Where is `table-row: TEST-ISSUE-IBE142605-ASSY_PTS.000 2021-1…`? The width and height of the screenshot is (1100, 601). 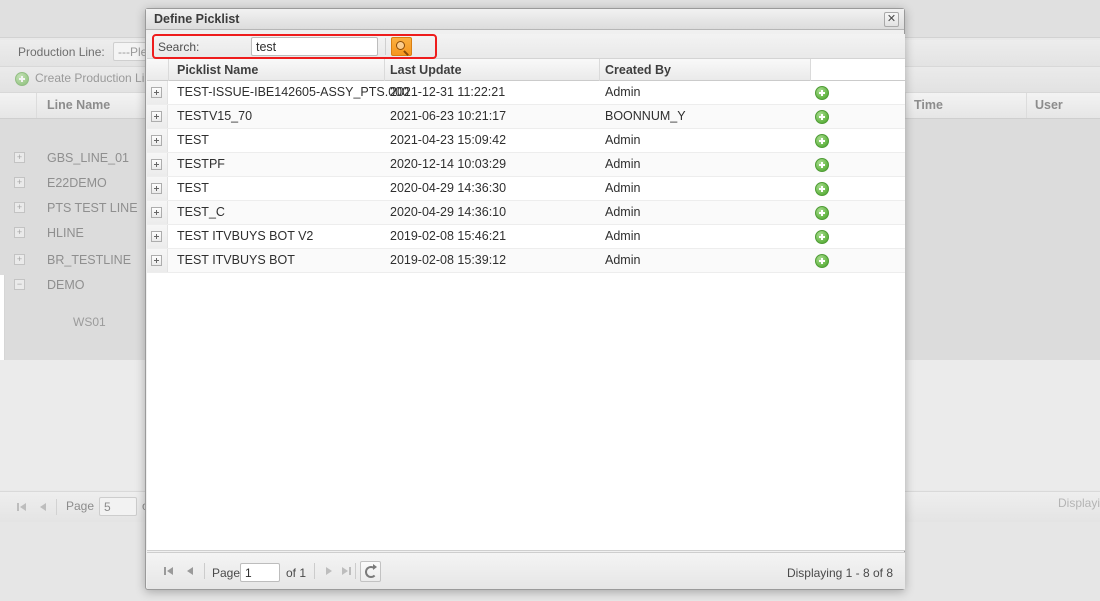 table-row: TEST-ISSUE-IBE142605-ASSY_PTS.000 2021-1… is located at coordinates (526, 93).